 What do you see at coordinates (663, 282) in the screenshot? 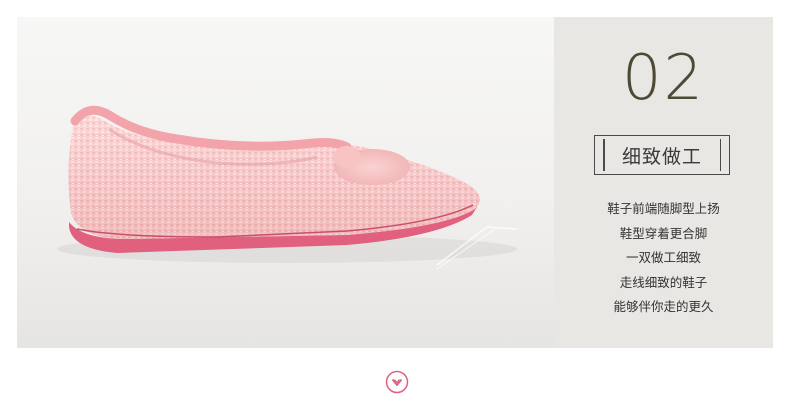
I see `feature-line: 走线细致的鞋子` at bounding box center [663, 282].